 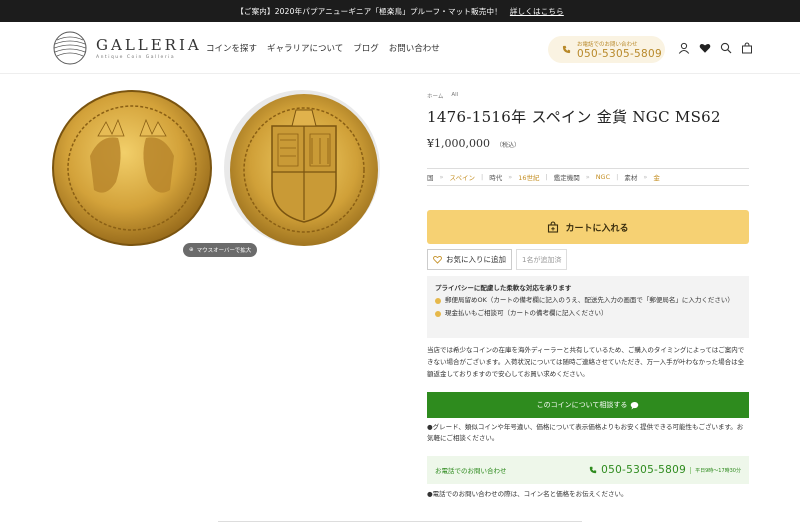 What do you see at coordinates (635, 405) in the screenshot?
I see `chat-bubble-icon` at bounding box center [635, 405].